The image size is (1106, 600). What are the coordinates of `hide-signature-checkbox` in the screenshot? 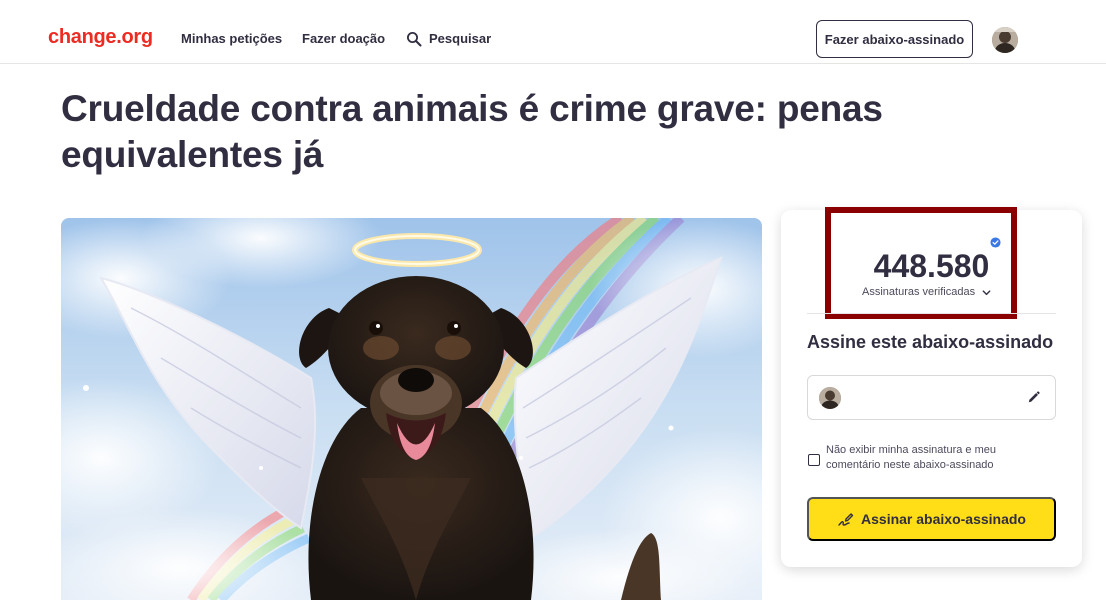 It's located at (814, 460).